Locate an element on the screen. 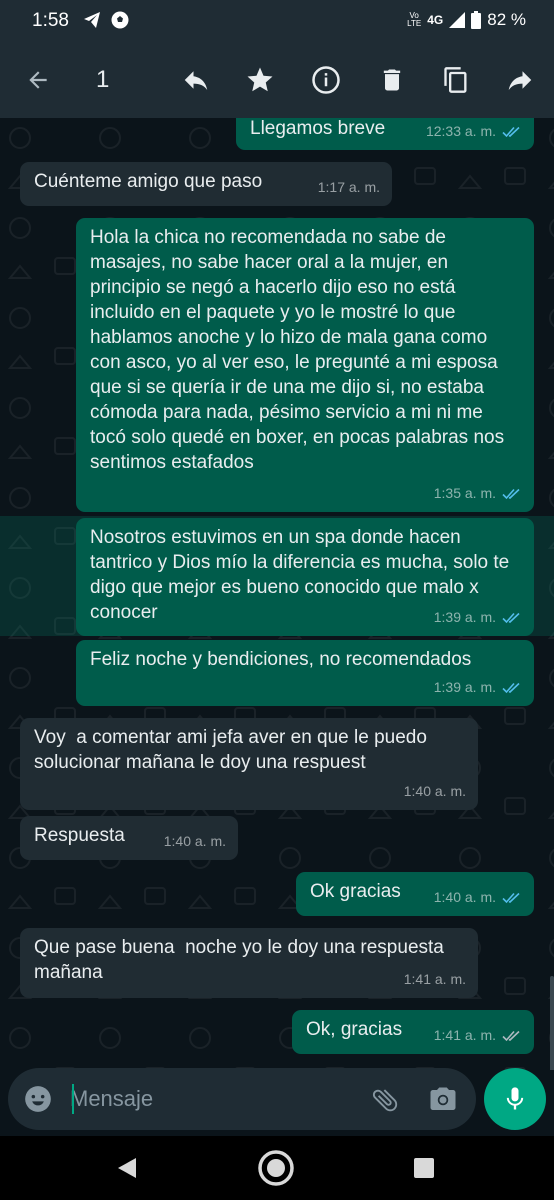 The width and height of the screenshot is (554, 1200). soccer-ball-icon is located at coordinates (120, 20).